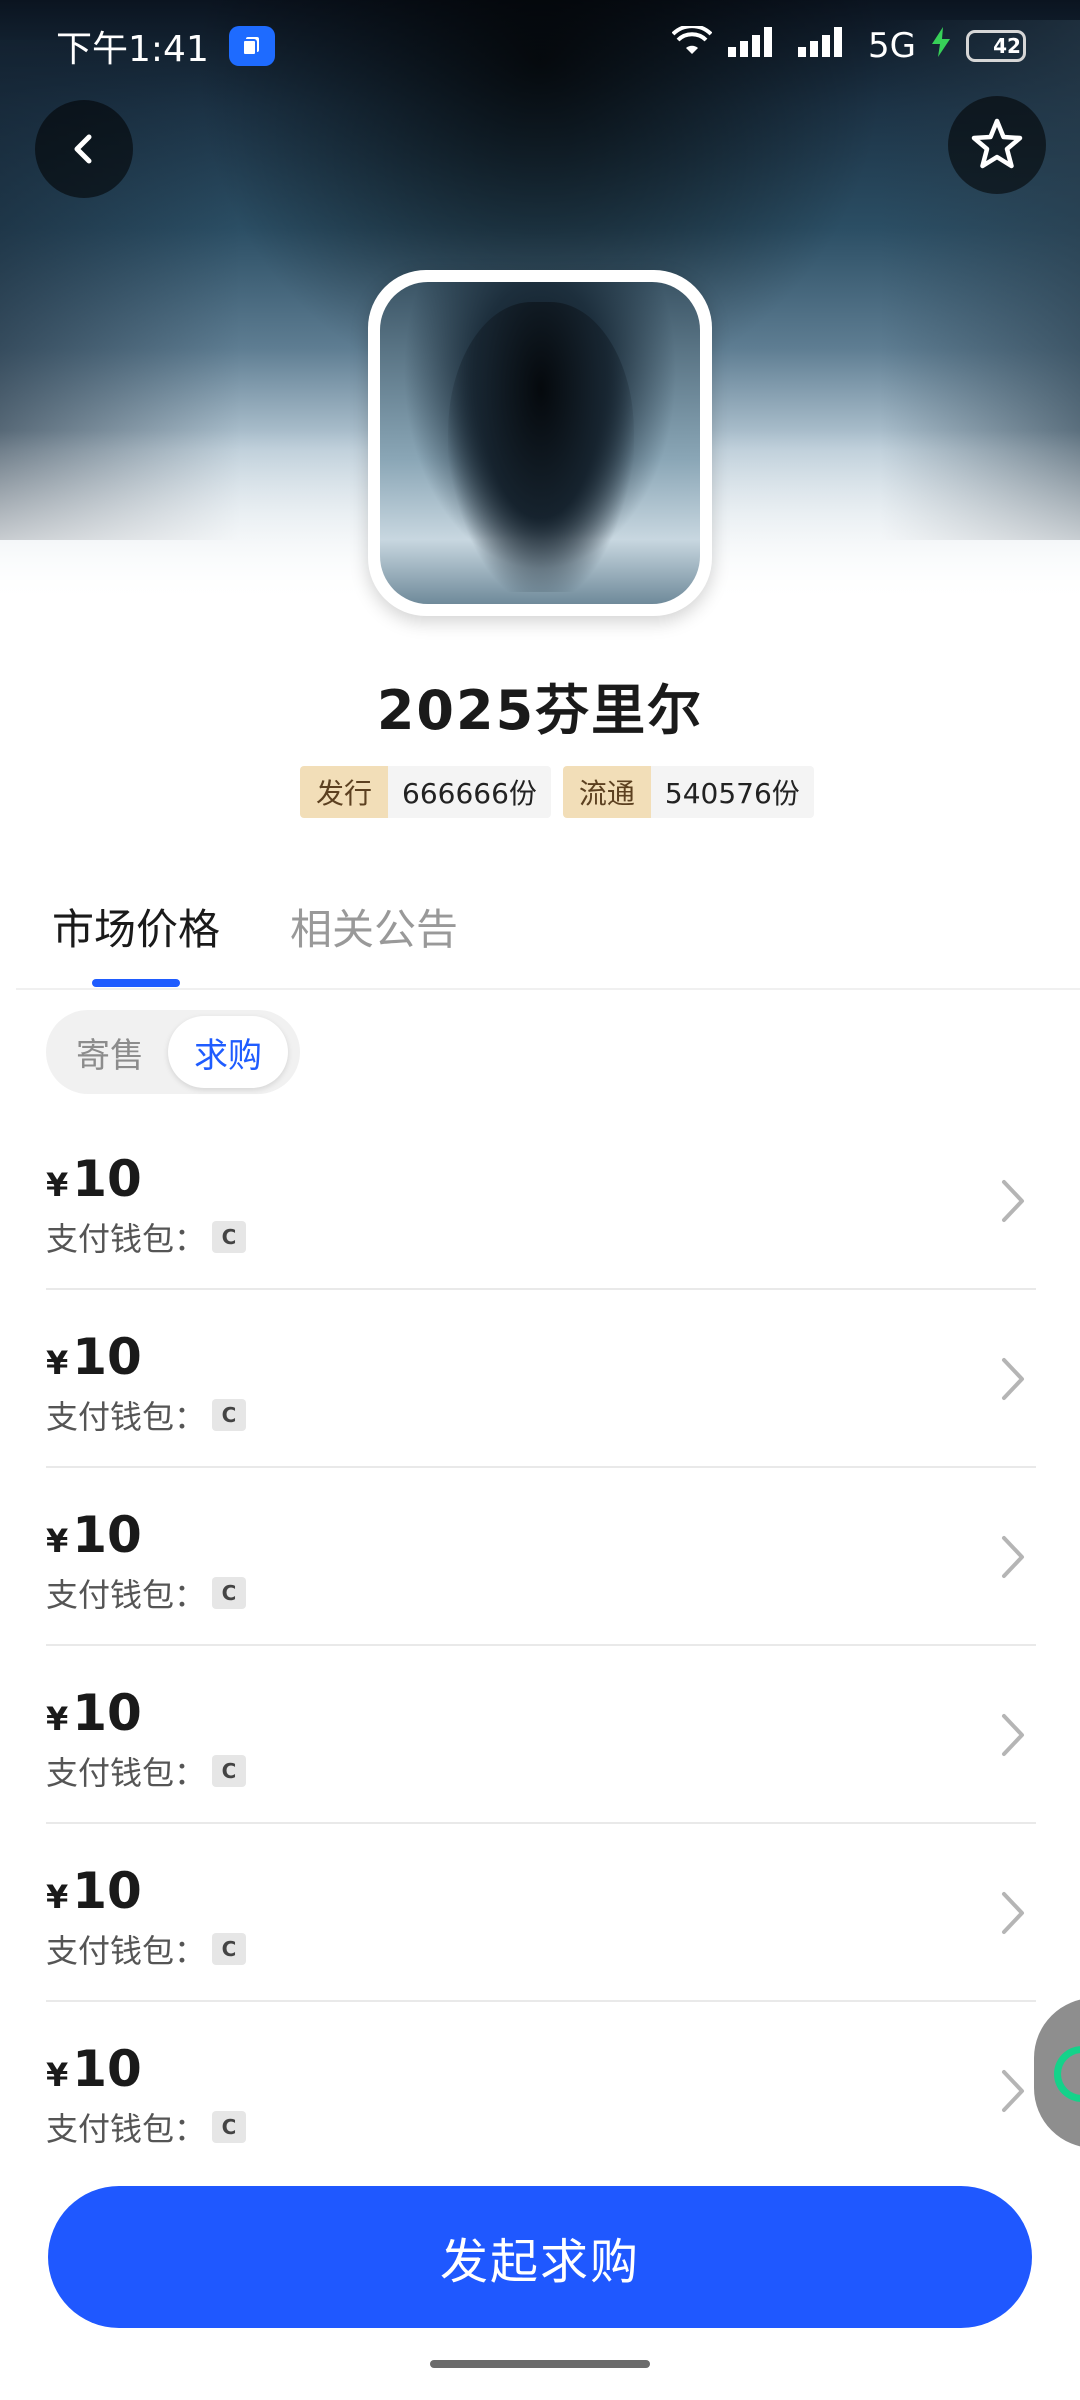 The width and height of the screenshot is (1080, 2400). What do you see at coordinates (941, 46) in the screenshot?
I see `charging-icon` at bounding box center [941, 46].